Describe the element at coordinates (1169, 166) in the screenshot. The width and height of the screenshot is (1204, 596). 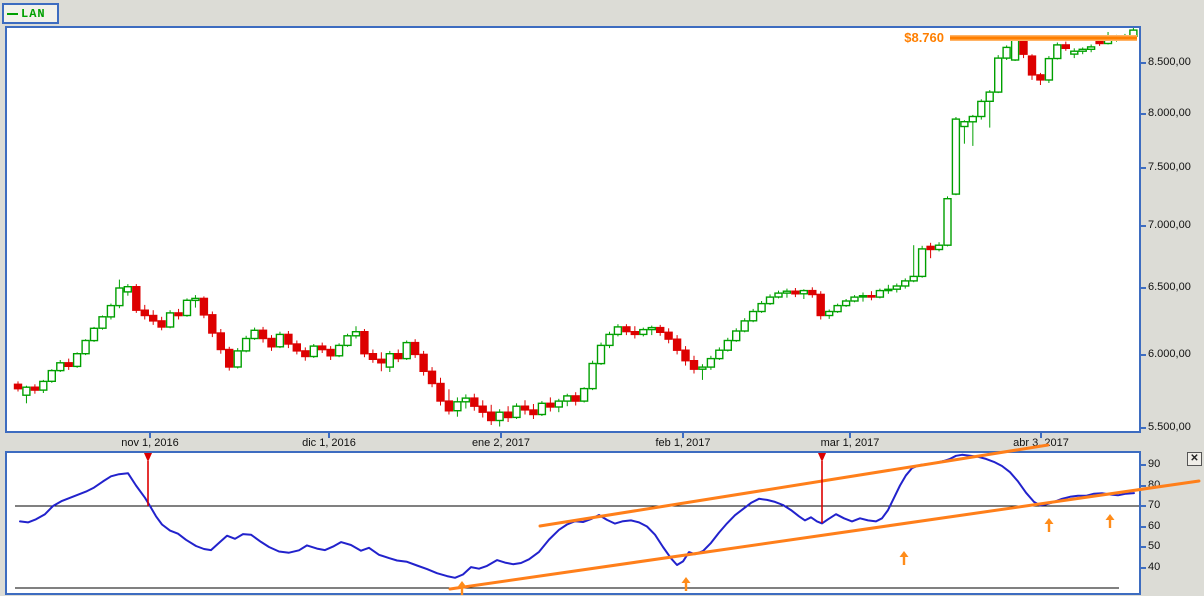
I see `price-tick-label: 7.500,00` at that location.